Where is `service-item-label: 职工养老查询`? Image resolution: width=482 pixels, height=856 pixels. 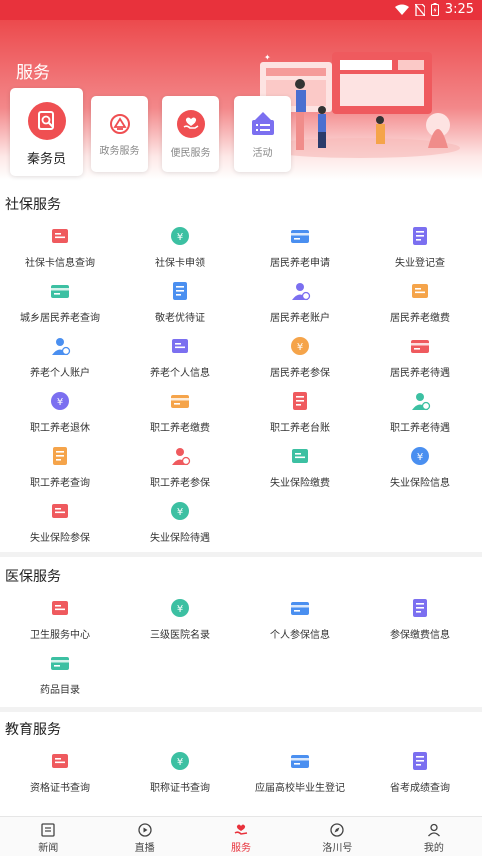 service-item-label: 职工养老查询 is located at coordinates (60, 483).